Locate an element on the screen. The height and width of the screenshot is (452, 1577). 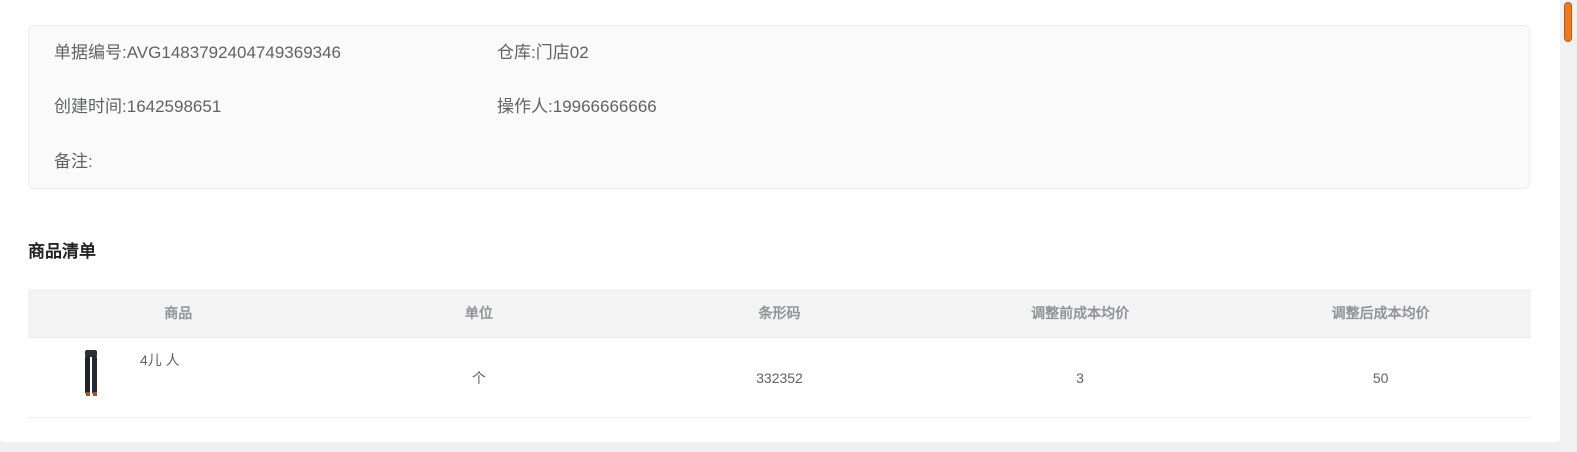
created-time-label: 创建时间: is located at coordinates (90, 106).